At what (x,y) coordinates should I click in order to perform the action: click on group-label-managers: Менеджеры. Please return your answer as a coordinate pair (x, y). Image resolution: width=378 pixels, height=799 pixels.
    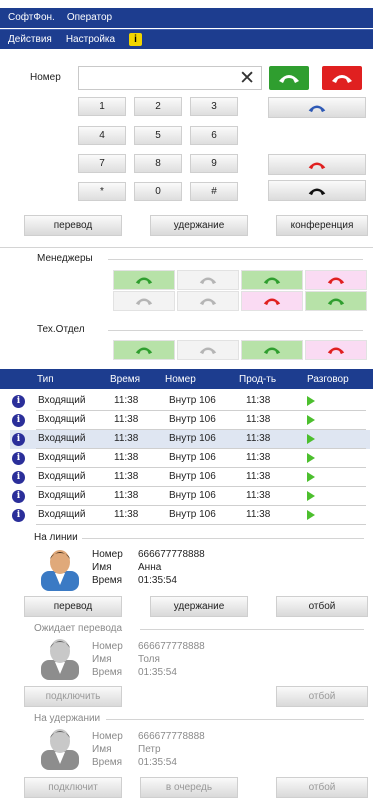
    Looking at the image, I should click on (65, 258).